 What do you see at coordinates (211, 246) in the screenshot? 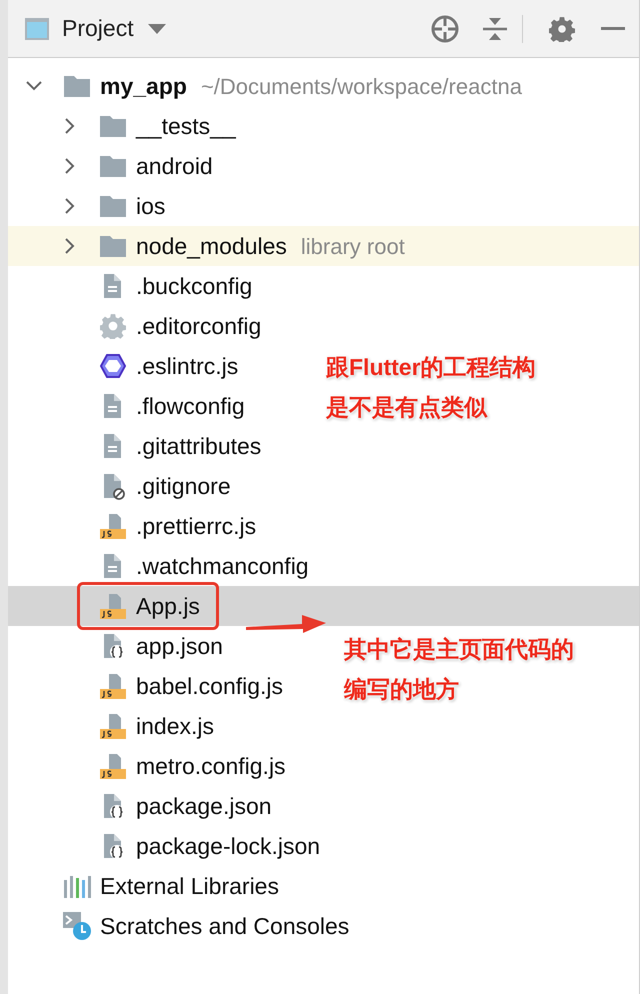
I see `file-name: node_modules` at bounding box center [211, 246].